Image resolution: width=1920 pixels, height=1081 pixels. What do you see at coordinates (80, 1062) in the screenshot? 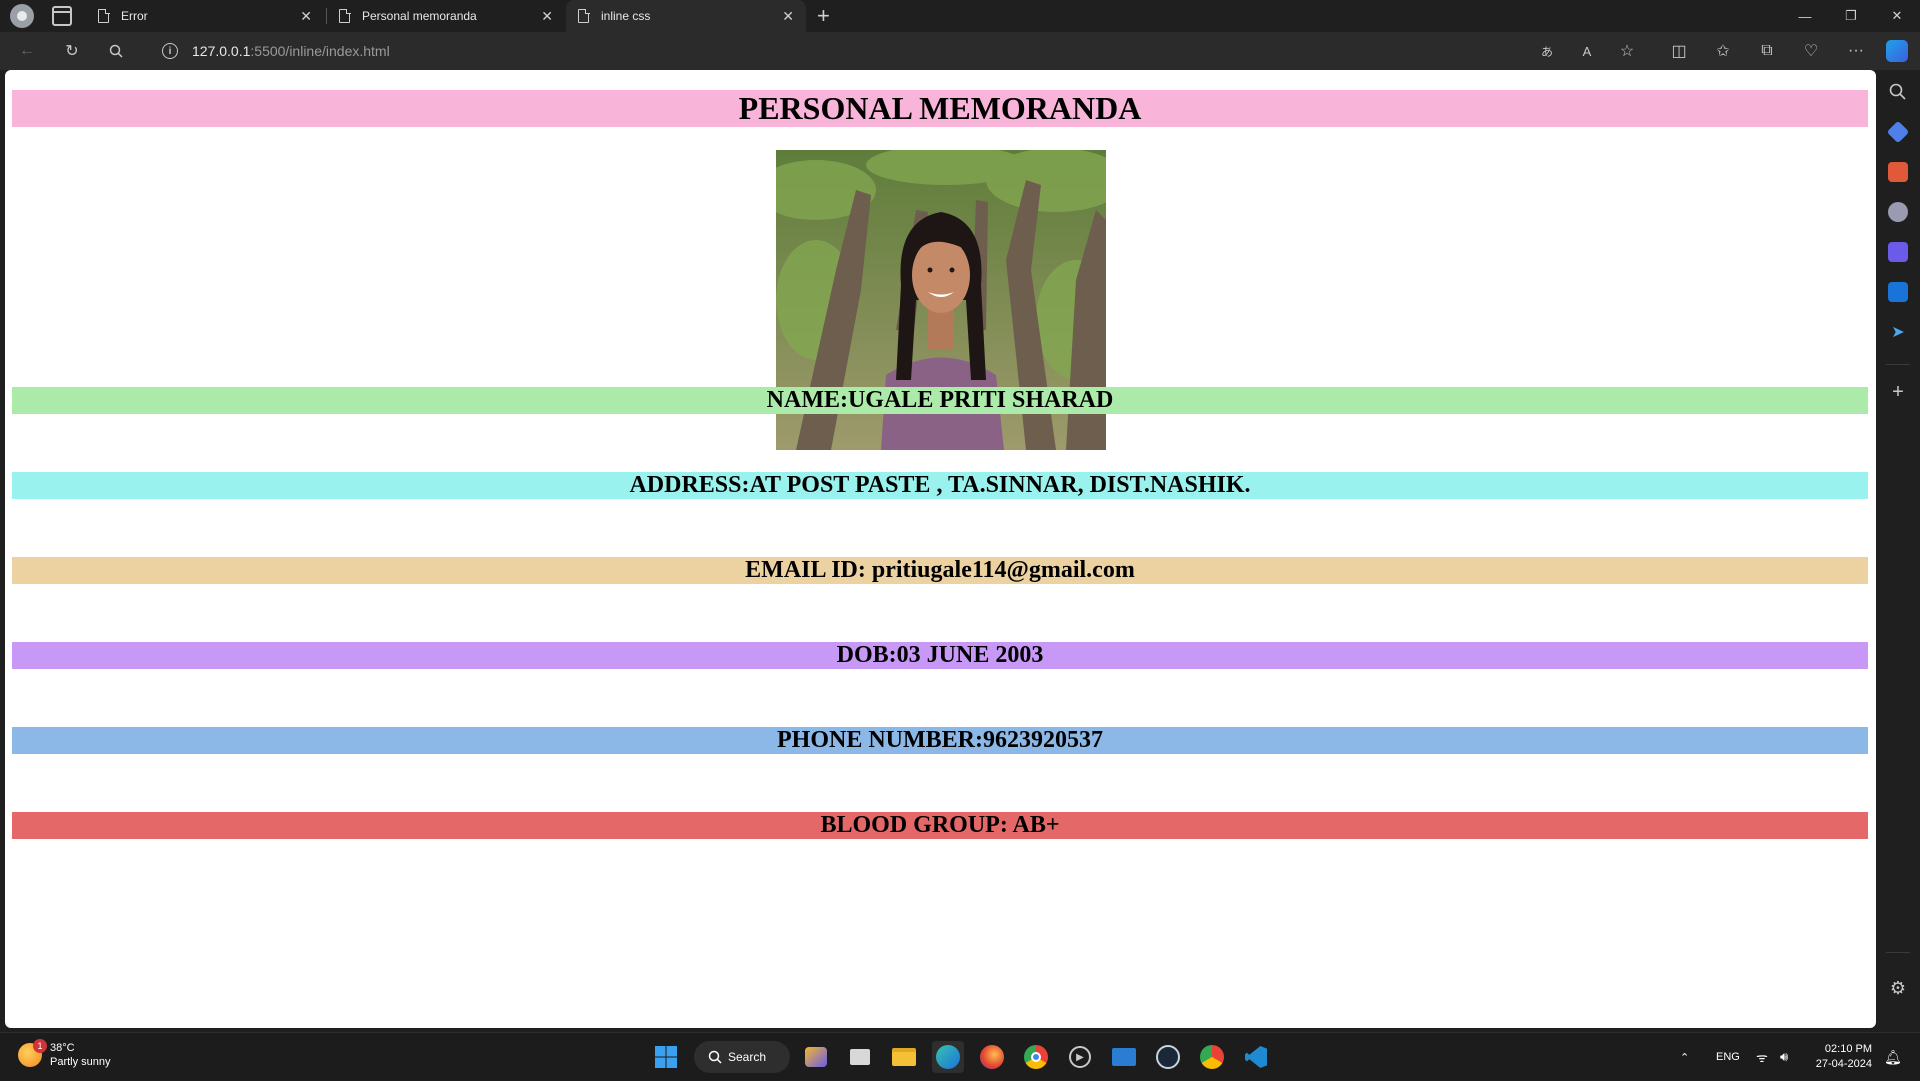
I see `weather-description: Partly sunny` at bounding box center [80, 1062].